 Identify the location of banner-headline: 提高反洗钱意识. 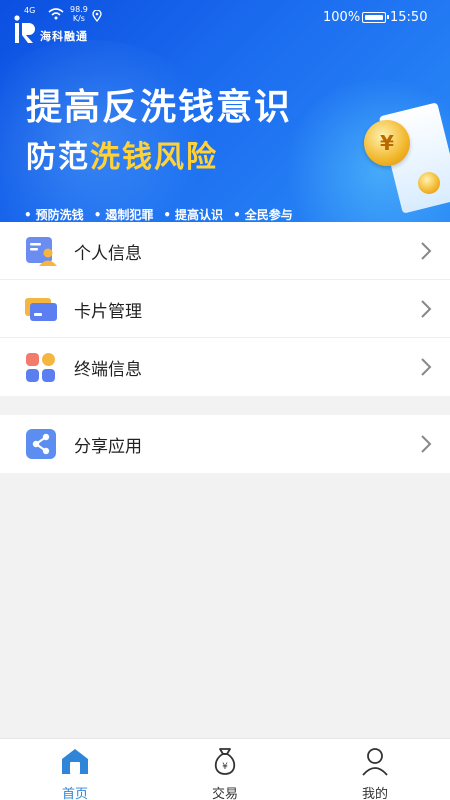
(159, 107).